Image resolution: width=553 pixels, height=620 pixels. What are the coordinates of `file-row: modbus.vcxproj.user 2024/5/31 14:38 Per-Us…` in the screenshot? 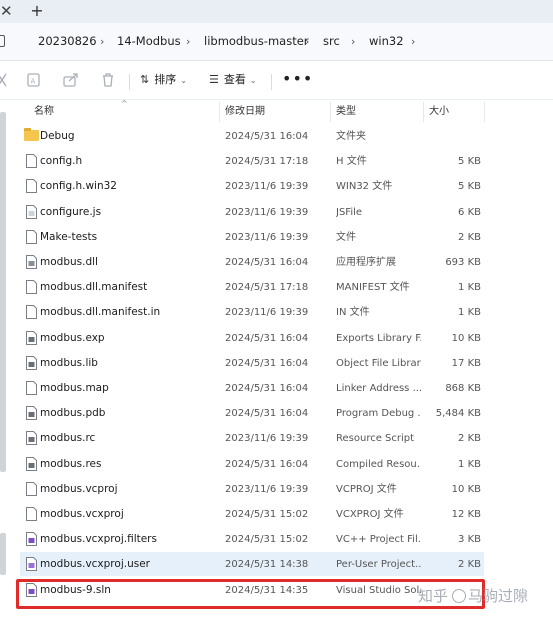 It's located at (252, 564).